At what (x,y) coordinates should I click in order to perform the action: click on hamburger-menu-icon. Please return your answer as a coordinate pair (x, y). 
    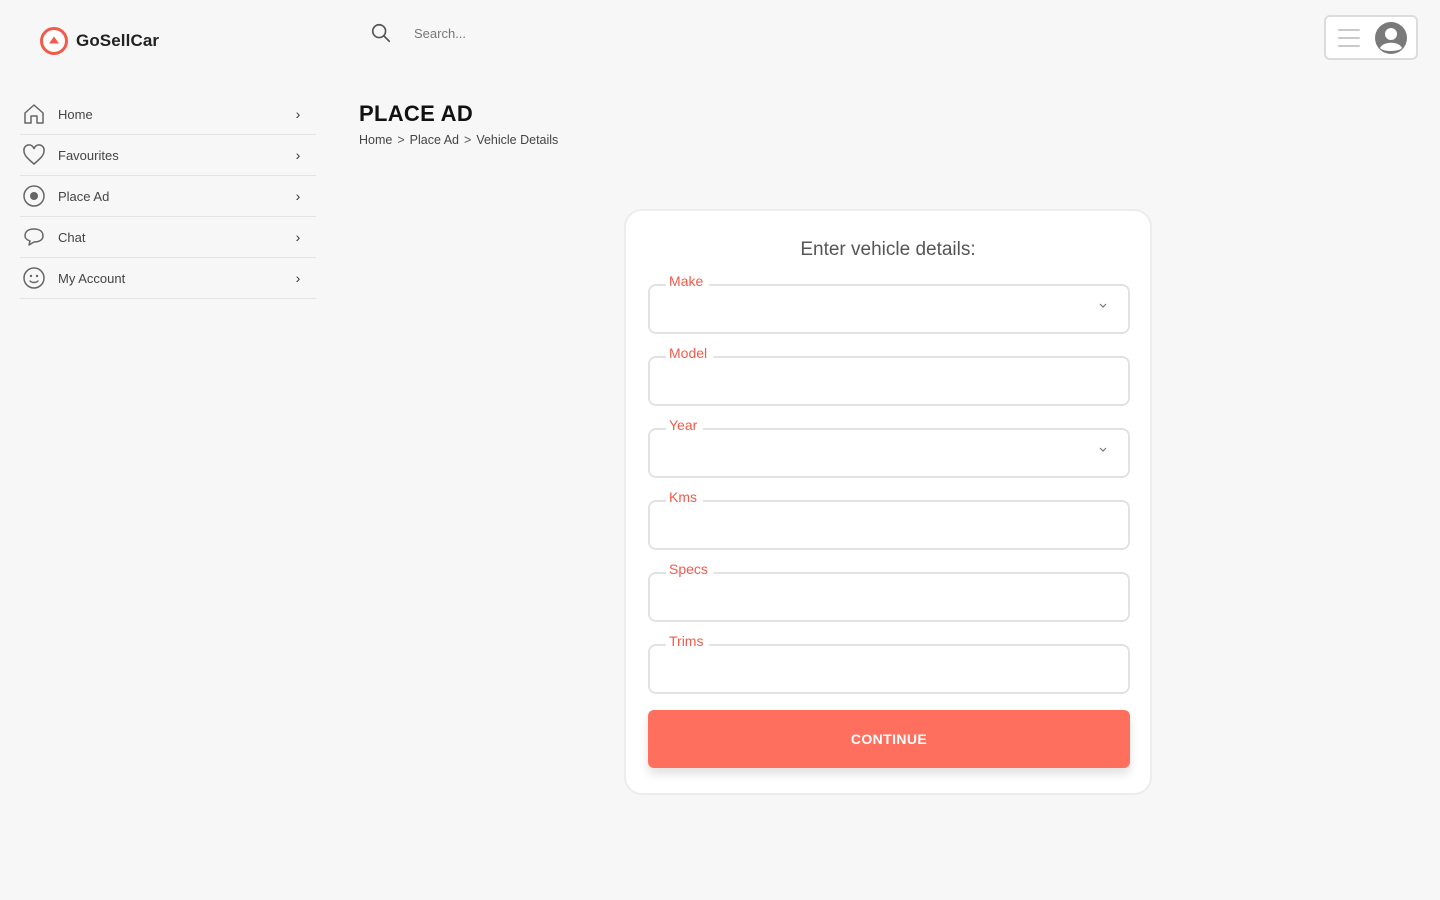
    Looking at the image, I should click on (1349, 37).